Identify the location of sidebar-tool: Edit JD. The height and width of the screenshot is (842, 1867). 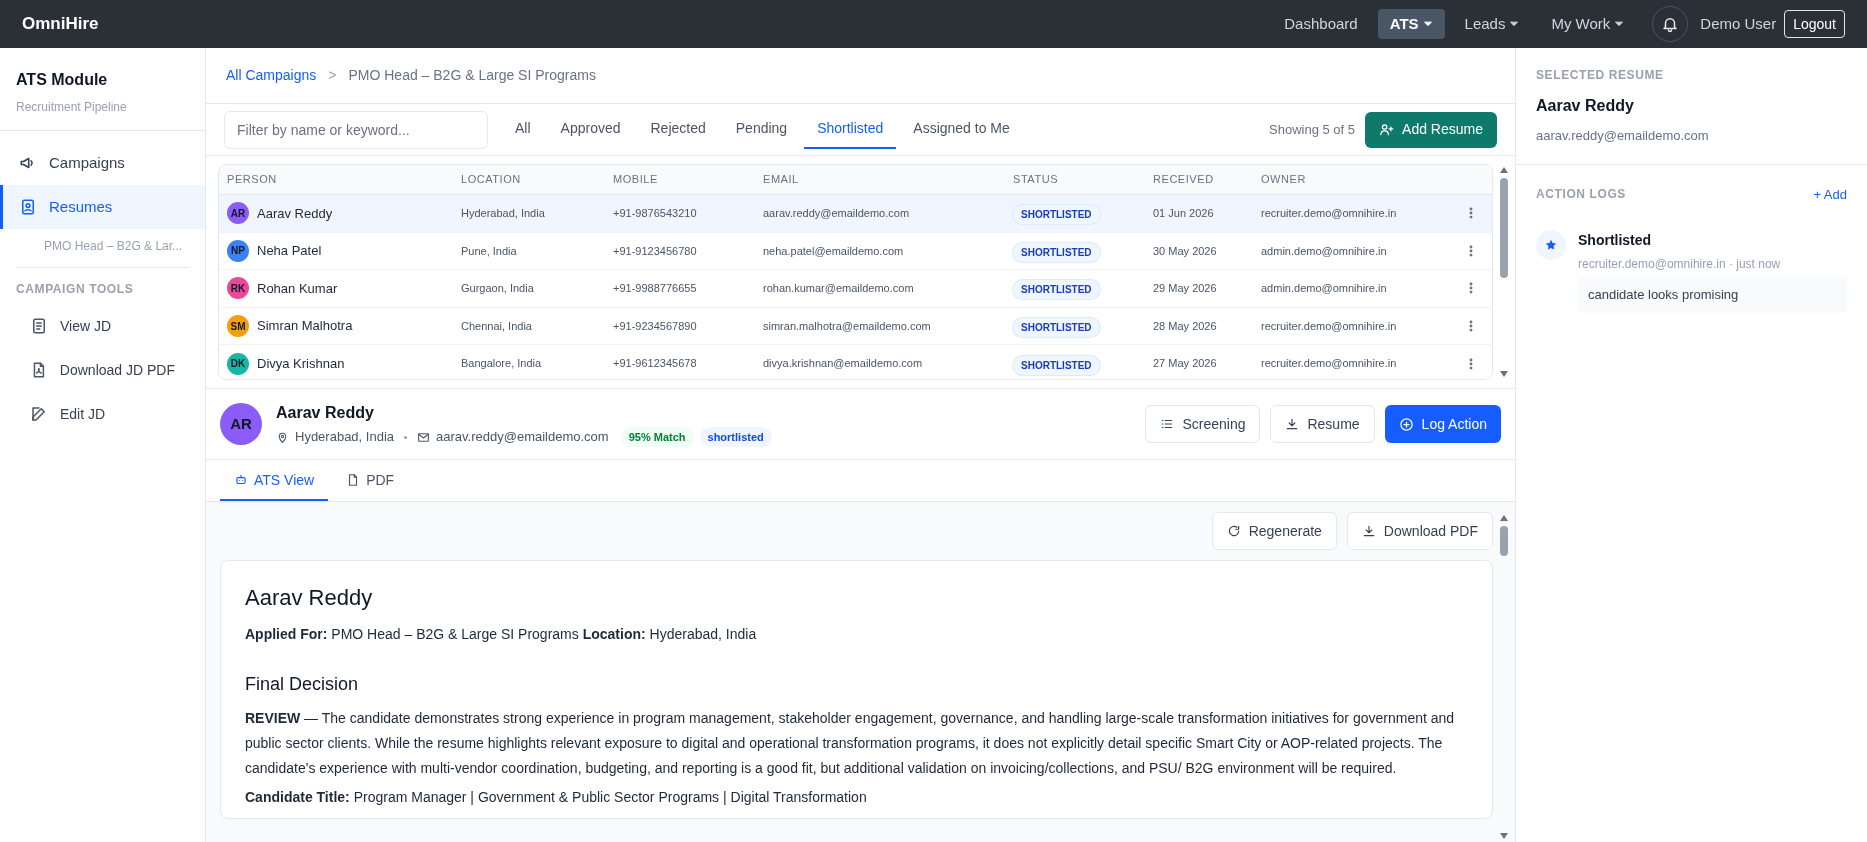
(102, 414).